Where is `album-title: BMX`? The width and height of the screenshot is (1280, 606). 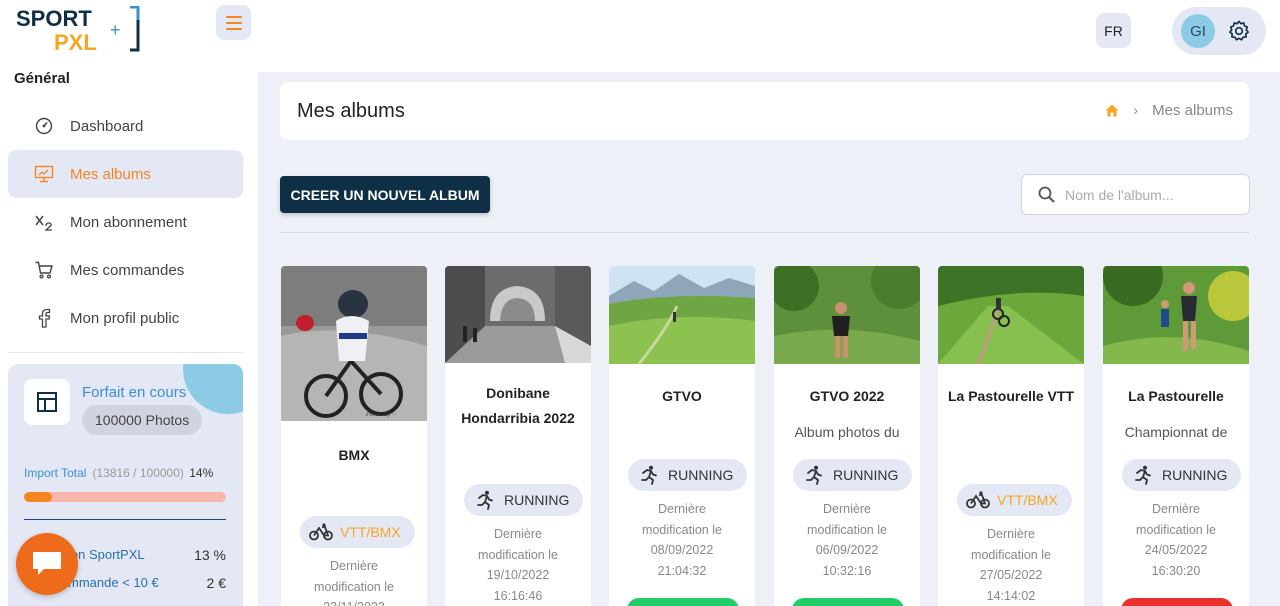
album-title: BMX is located at coordinates (354, 455).